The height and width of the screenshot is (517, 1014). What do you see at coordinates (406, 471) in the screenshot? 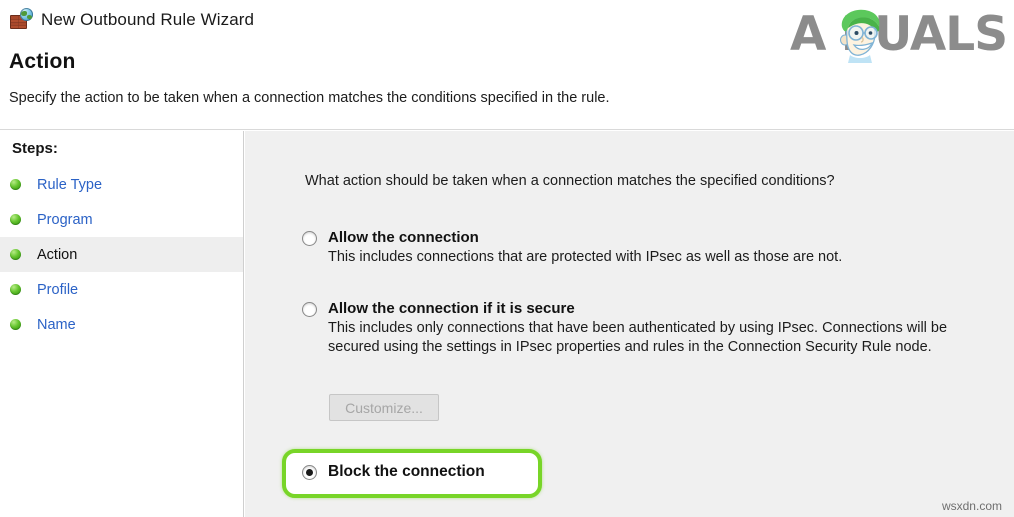
I see `option-title: Block the connection` at bounding box center [406, 471].